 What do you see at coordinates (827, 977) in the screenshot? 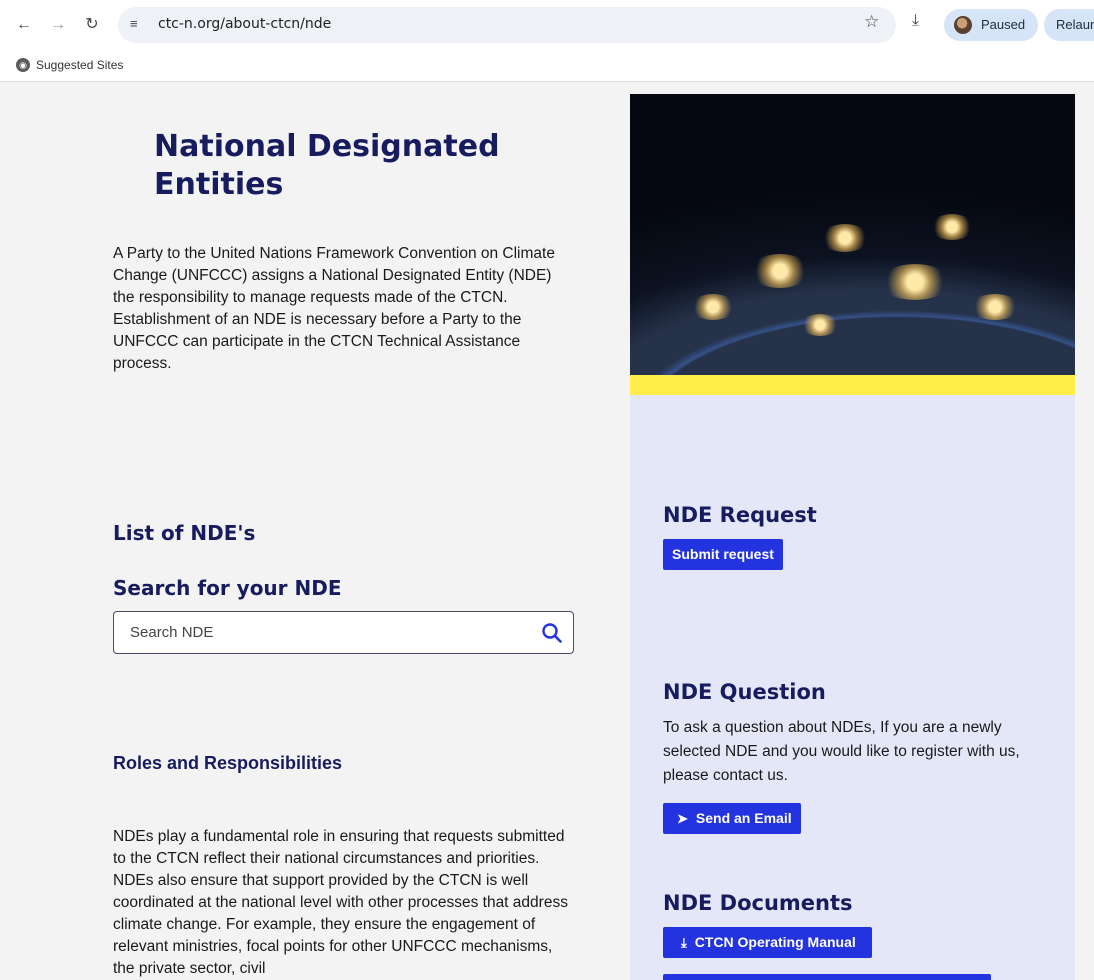
I see `document-button` at bounding box center [827, 977].